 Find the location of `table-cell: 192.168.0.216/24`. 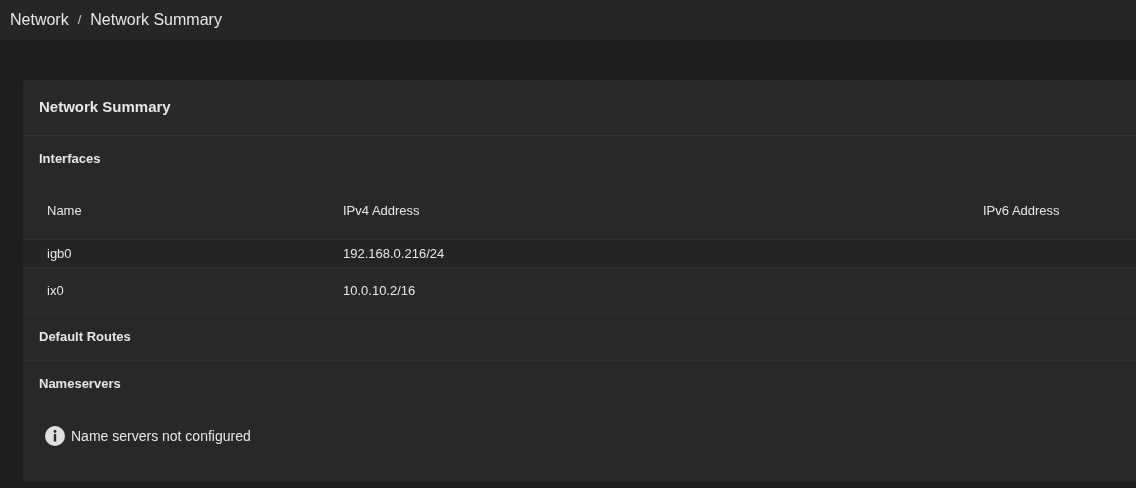

table-cell: 192.168.0.216/24 is located at coordinates (394, 253).